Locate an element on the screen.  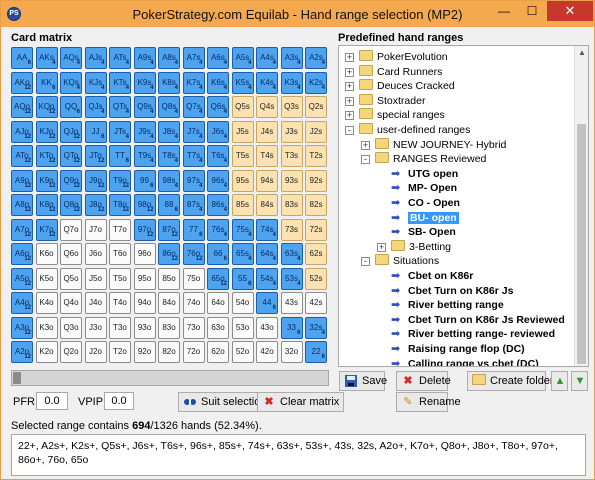
hand-cell-J5s: J5s is located at coordinates (242, 131).